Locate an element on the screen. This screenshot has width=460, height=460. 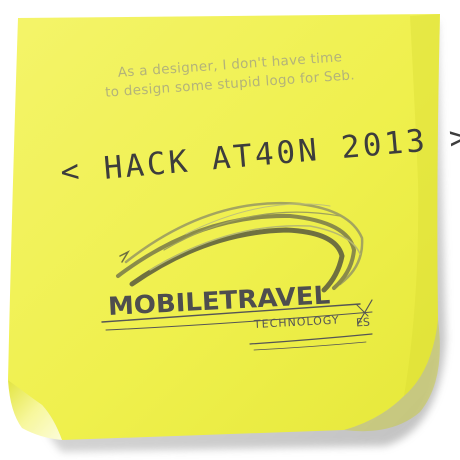
logo-subtitle-alt: ES is located at coordinates (363, 322).